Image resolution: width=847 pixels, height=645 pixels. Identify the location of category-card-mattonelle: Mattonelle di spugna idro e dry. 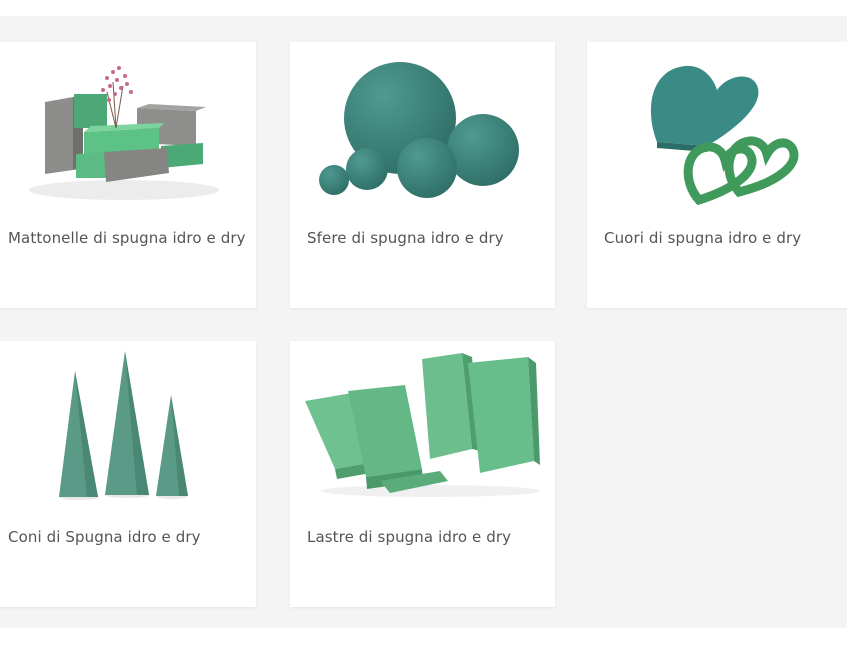
(128, 175).